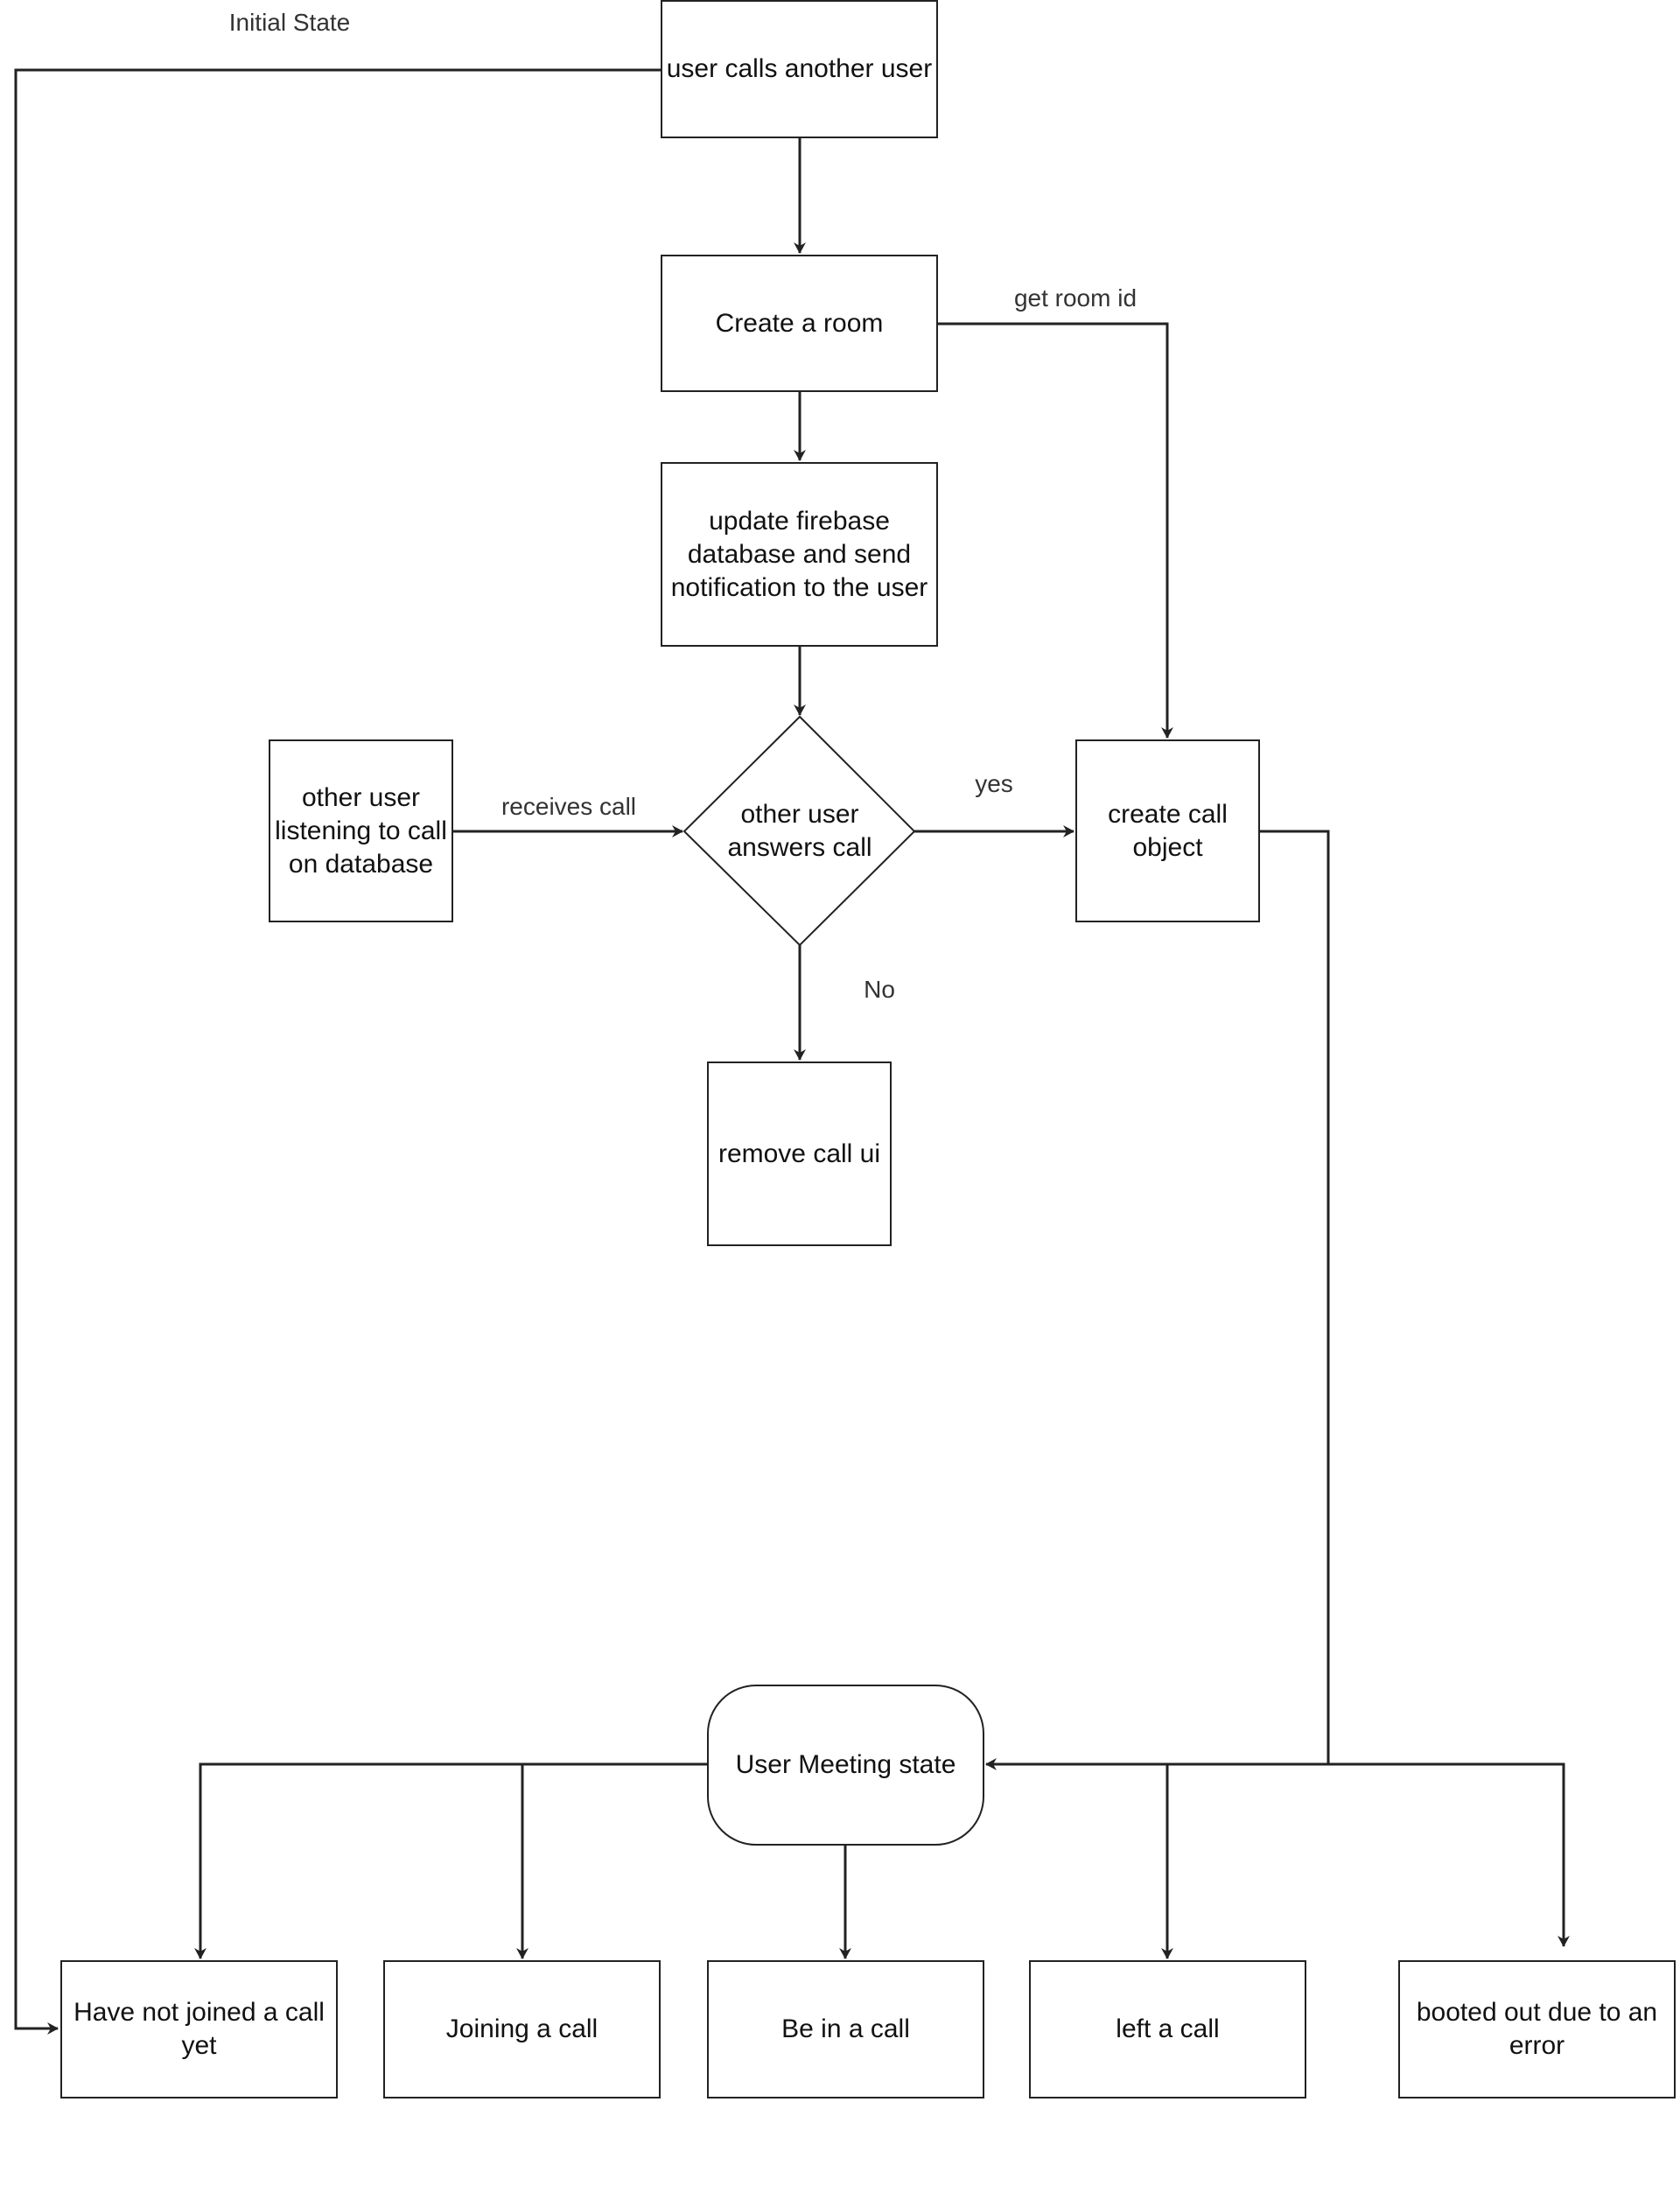  What do you see at coordinates (361, 830) in the screenshot?
I see `node-other-user-listening: other user listening to call on database` at bounding box center [361, 830].